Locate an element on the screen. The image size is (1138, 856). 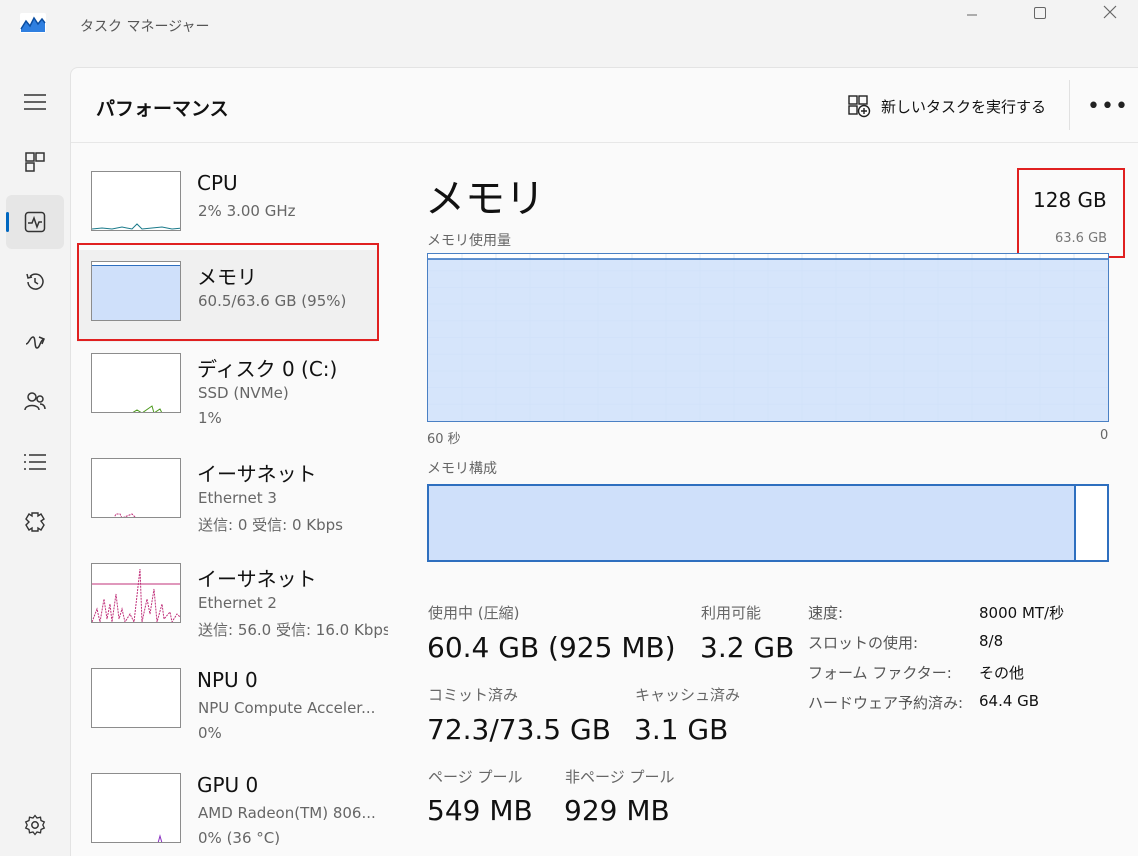
settings-icon is located at coordinates (35, 825).